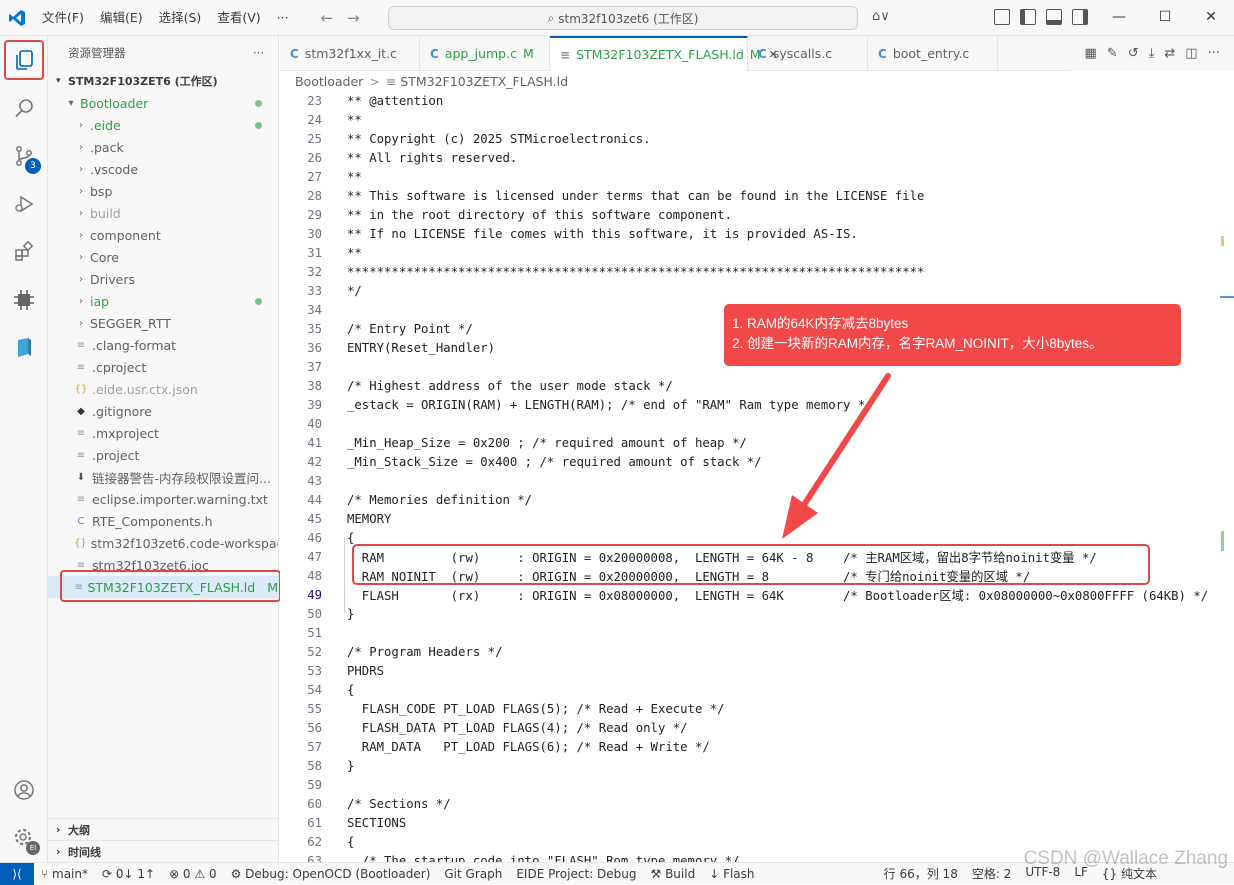 The image size is (1234, 885). Describe the element at coordinates (128, 874) in the screenshot. I see `git-sync: ⟳ 0↓ 1↑` at that location.